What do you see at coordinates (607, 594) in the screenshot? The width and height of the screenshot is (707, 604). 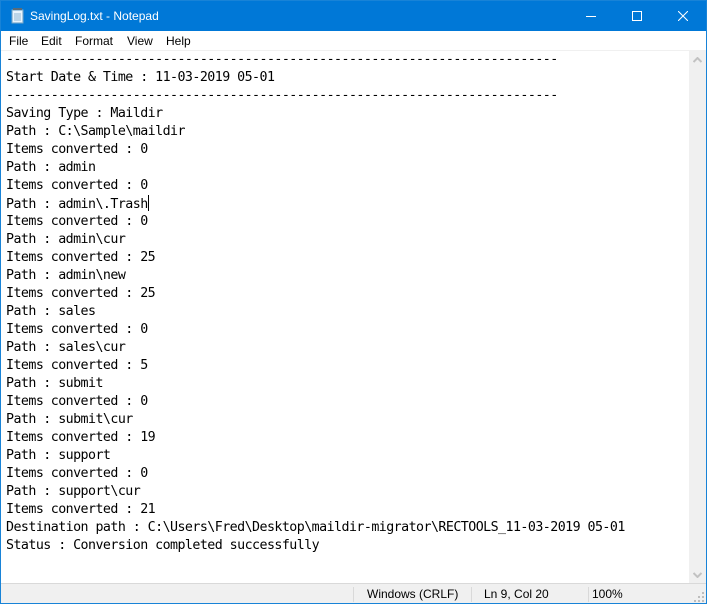 I see `zoom-level-status: 100%` at bounding box center [607, 594].